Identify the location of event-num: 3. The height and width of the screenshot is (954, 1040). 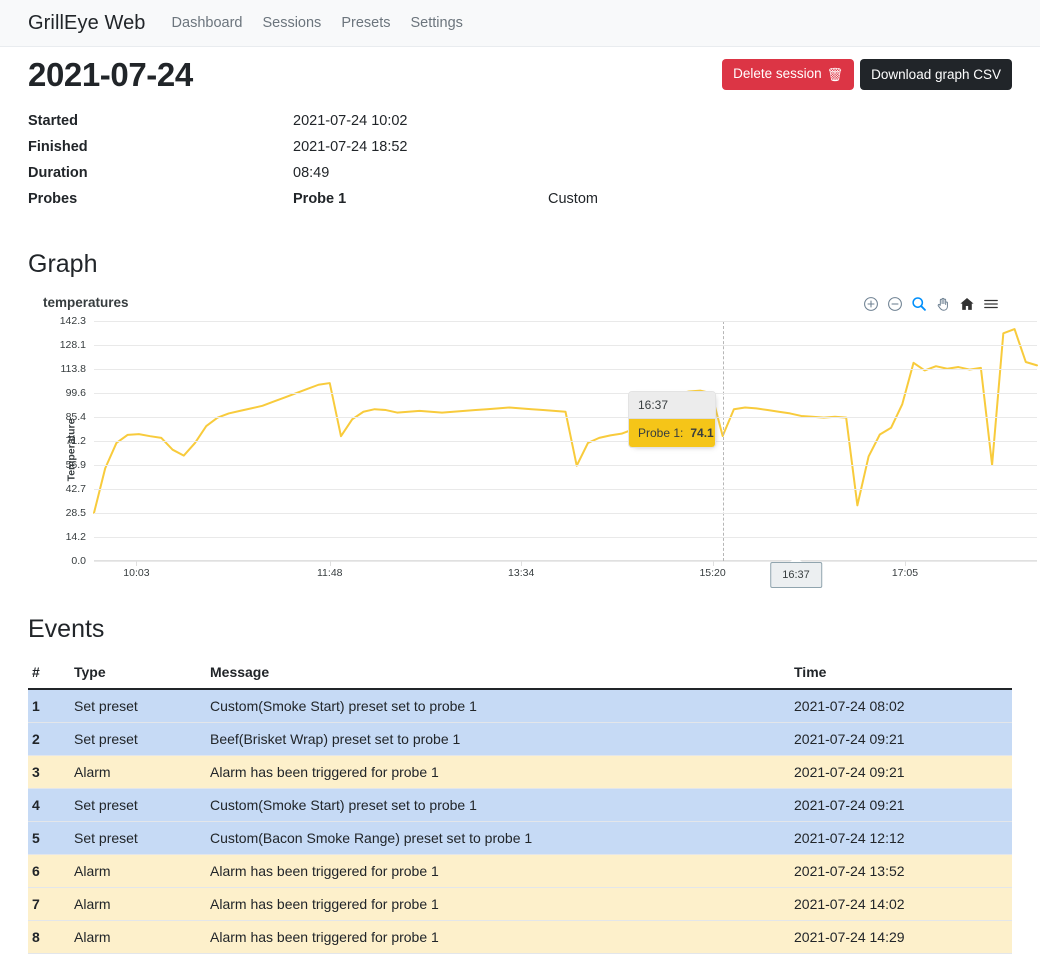
(49, 772).